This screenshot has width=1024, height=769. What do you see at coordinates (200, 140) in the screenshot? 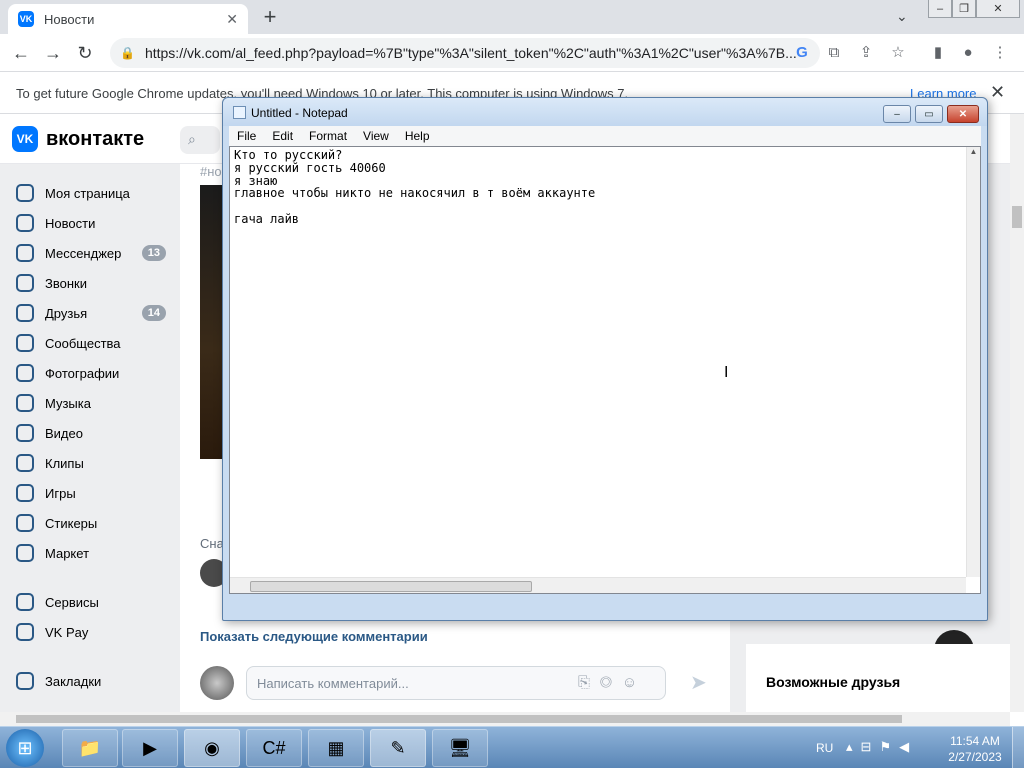
I see `vk-search-icon: ⌕` at bounding box center [200, 140].